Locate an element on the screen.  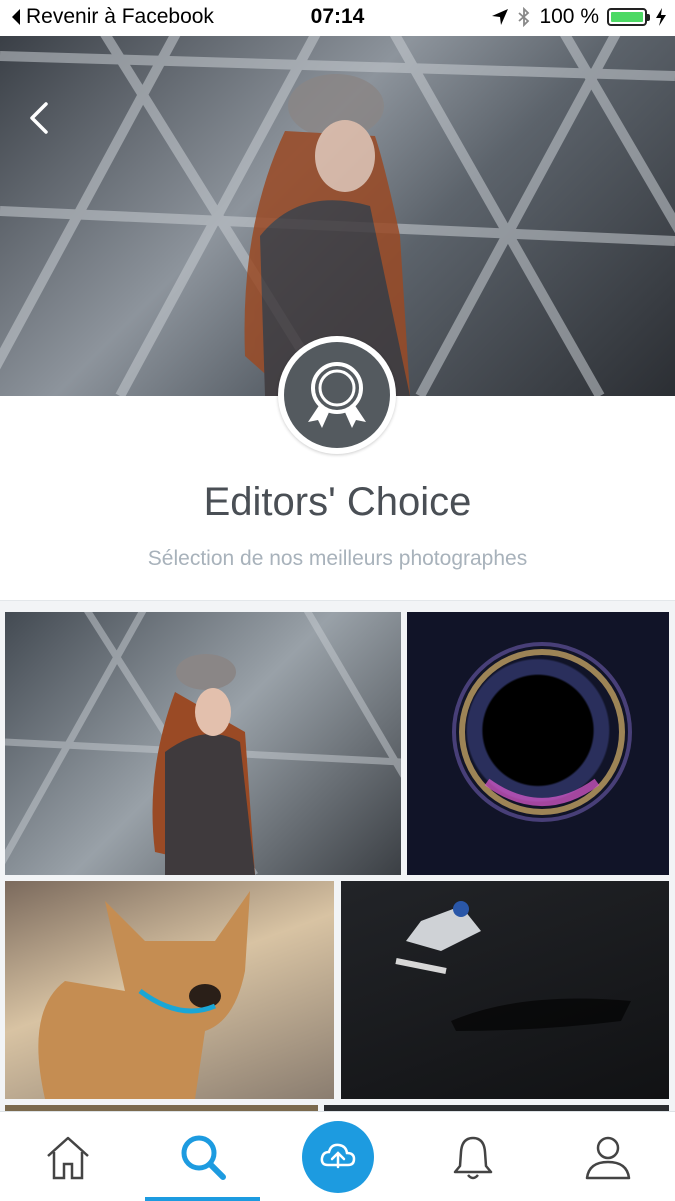
editors-choice-badge is located at coordinates (337, 395).